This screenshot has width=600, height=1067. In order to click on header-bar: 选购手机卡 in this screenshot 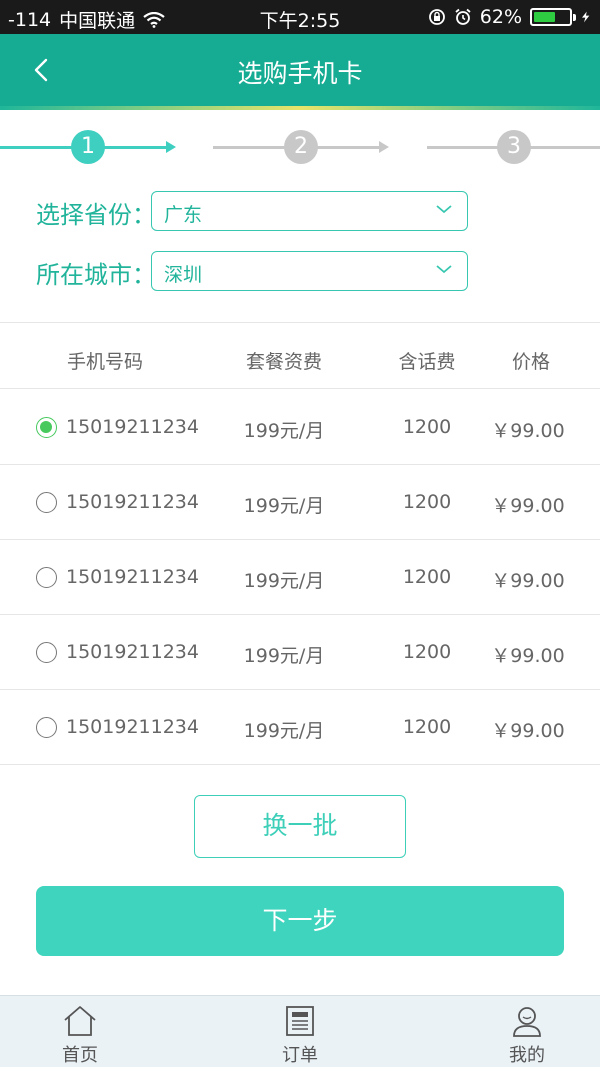, I will do `click(300, 72)`.